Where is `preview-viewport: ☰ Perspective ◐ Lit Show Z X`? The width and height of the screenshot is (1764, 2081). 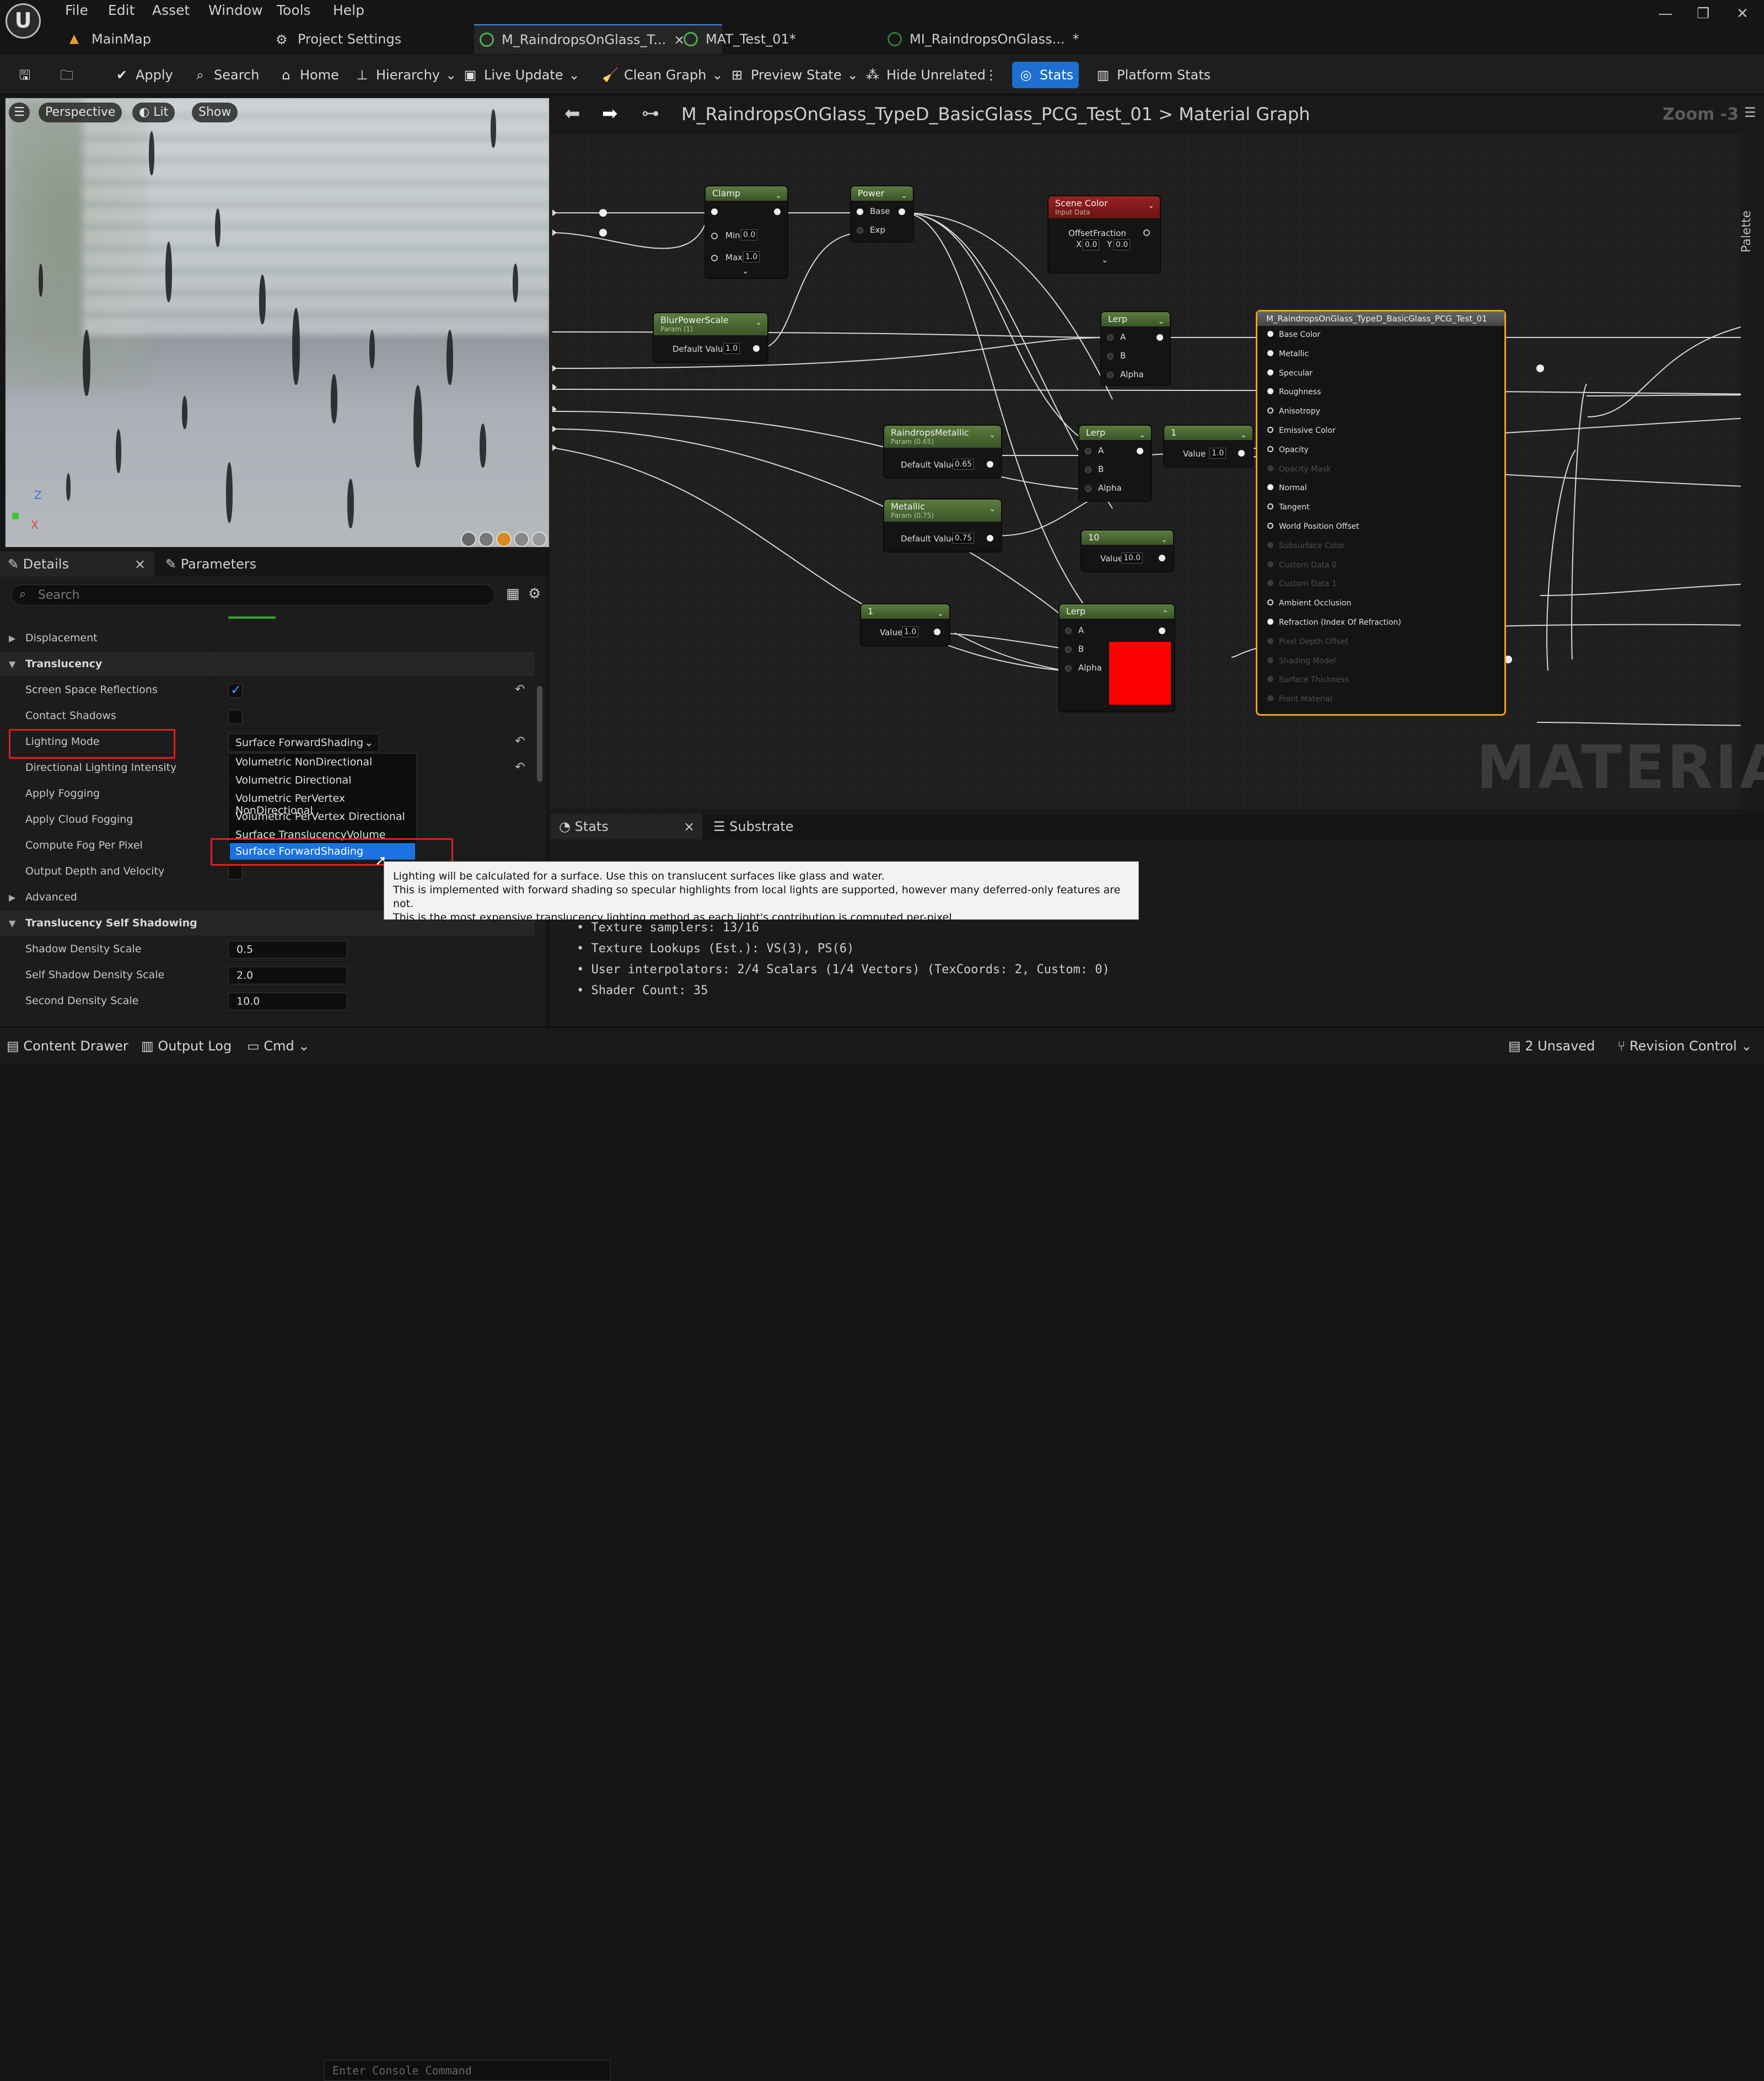
preview-viewport: ☰ Perspective ◐ Lit Show Z X is located at coordinates (277, 322).